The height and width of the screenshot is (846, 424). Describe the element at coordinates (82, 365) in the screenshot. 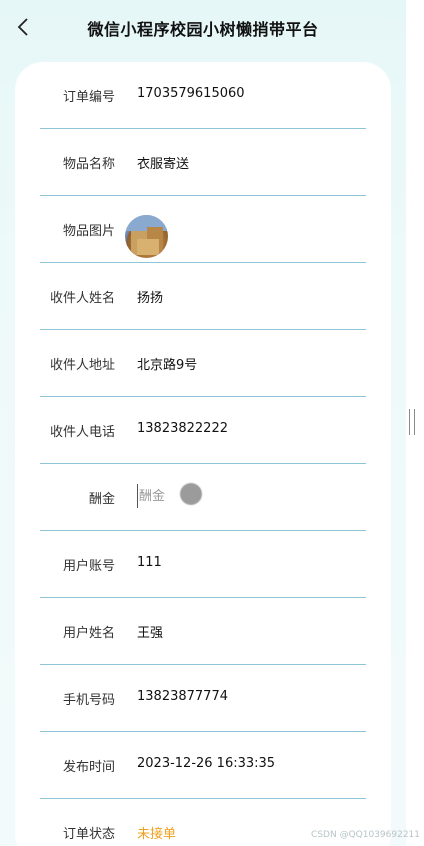

I see `recipient-address-label: 收件人地址` at that location.